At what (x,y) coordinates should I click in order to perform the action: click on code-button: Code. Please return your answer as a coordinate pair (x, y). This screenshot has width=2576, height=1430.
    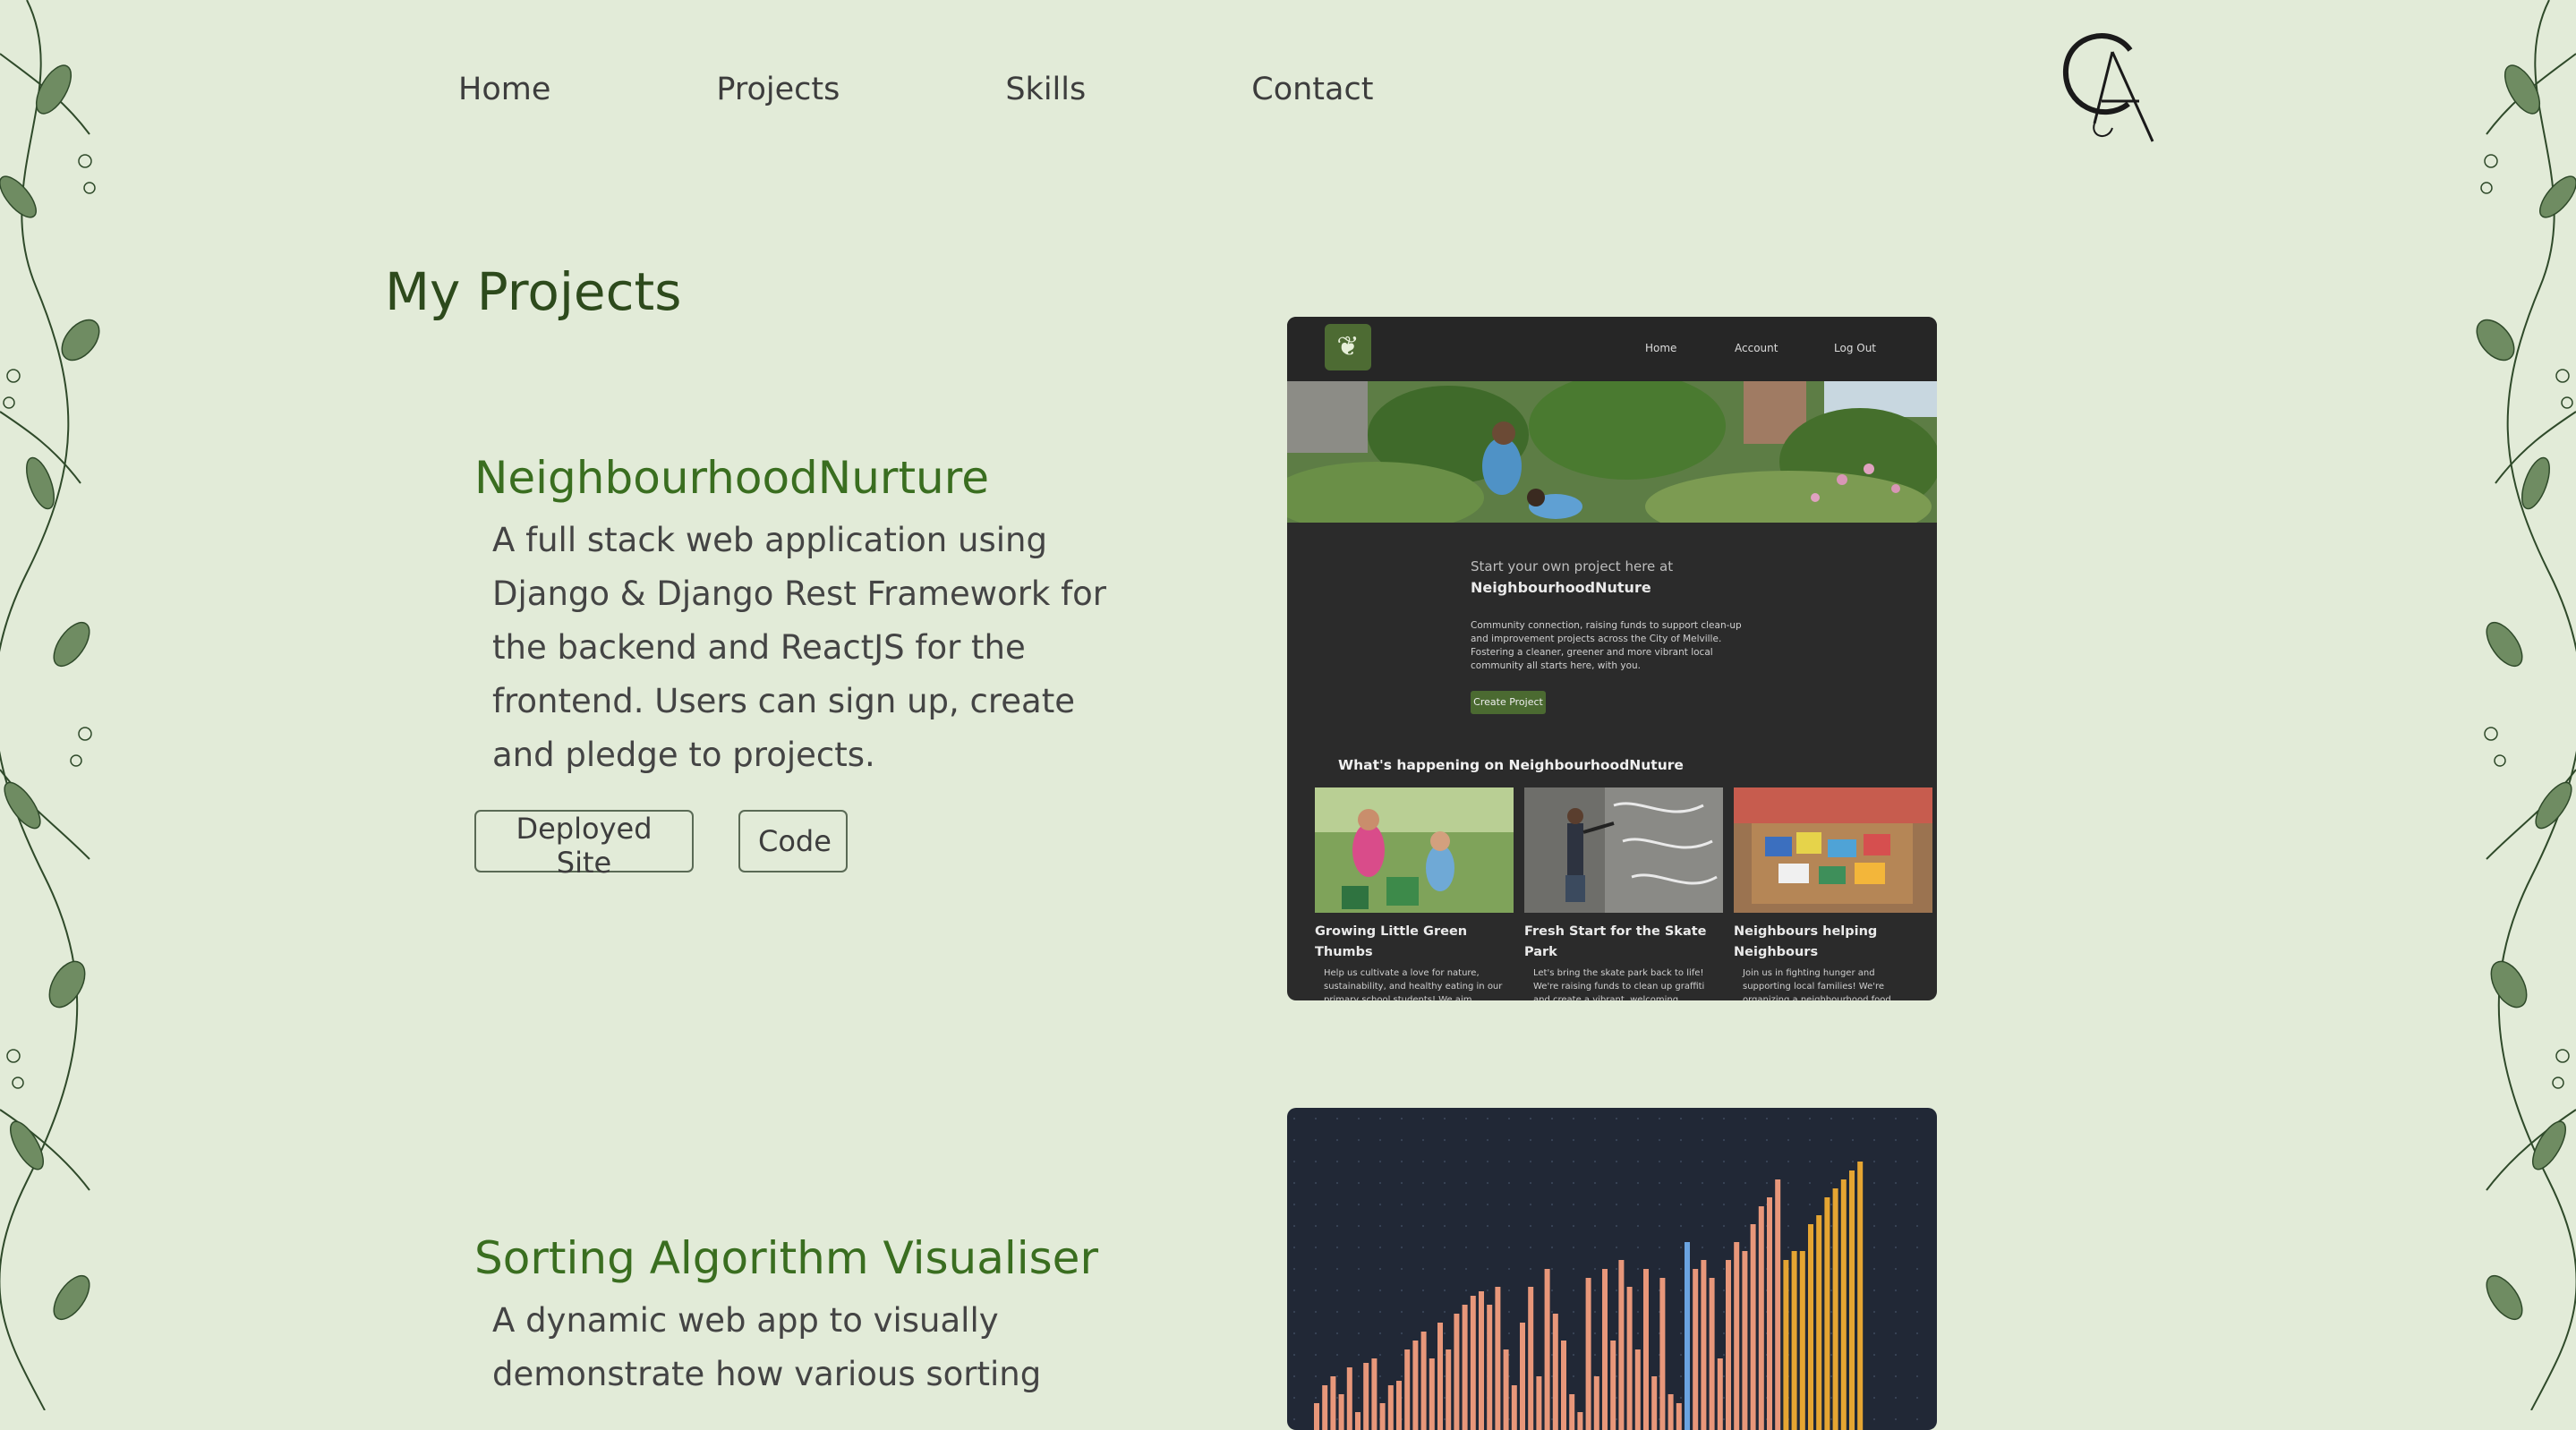
    Looking at the image, I should click on (793, 841).